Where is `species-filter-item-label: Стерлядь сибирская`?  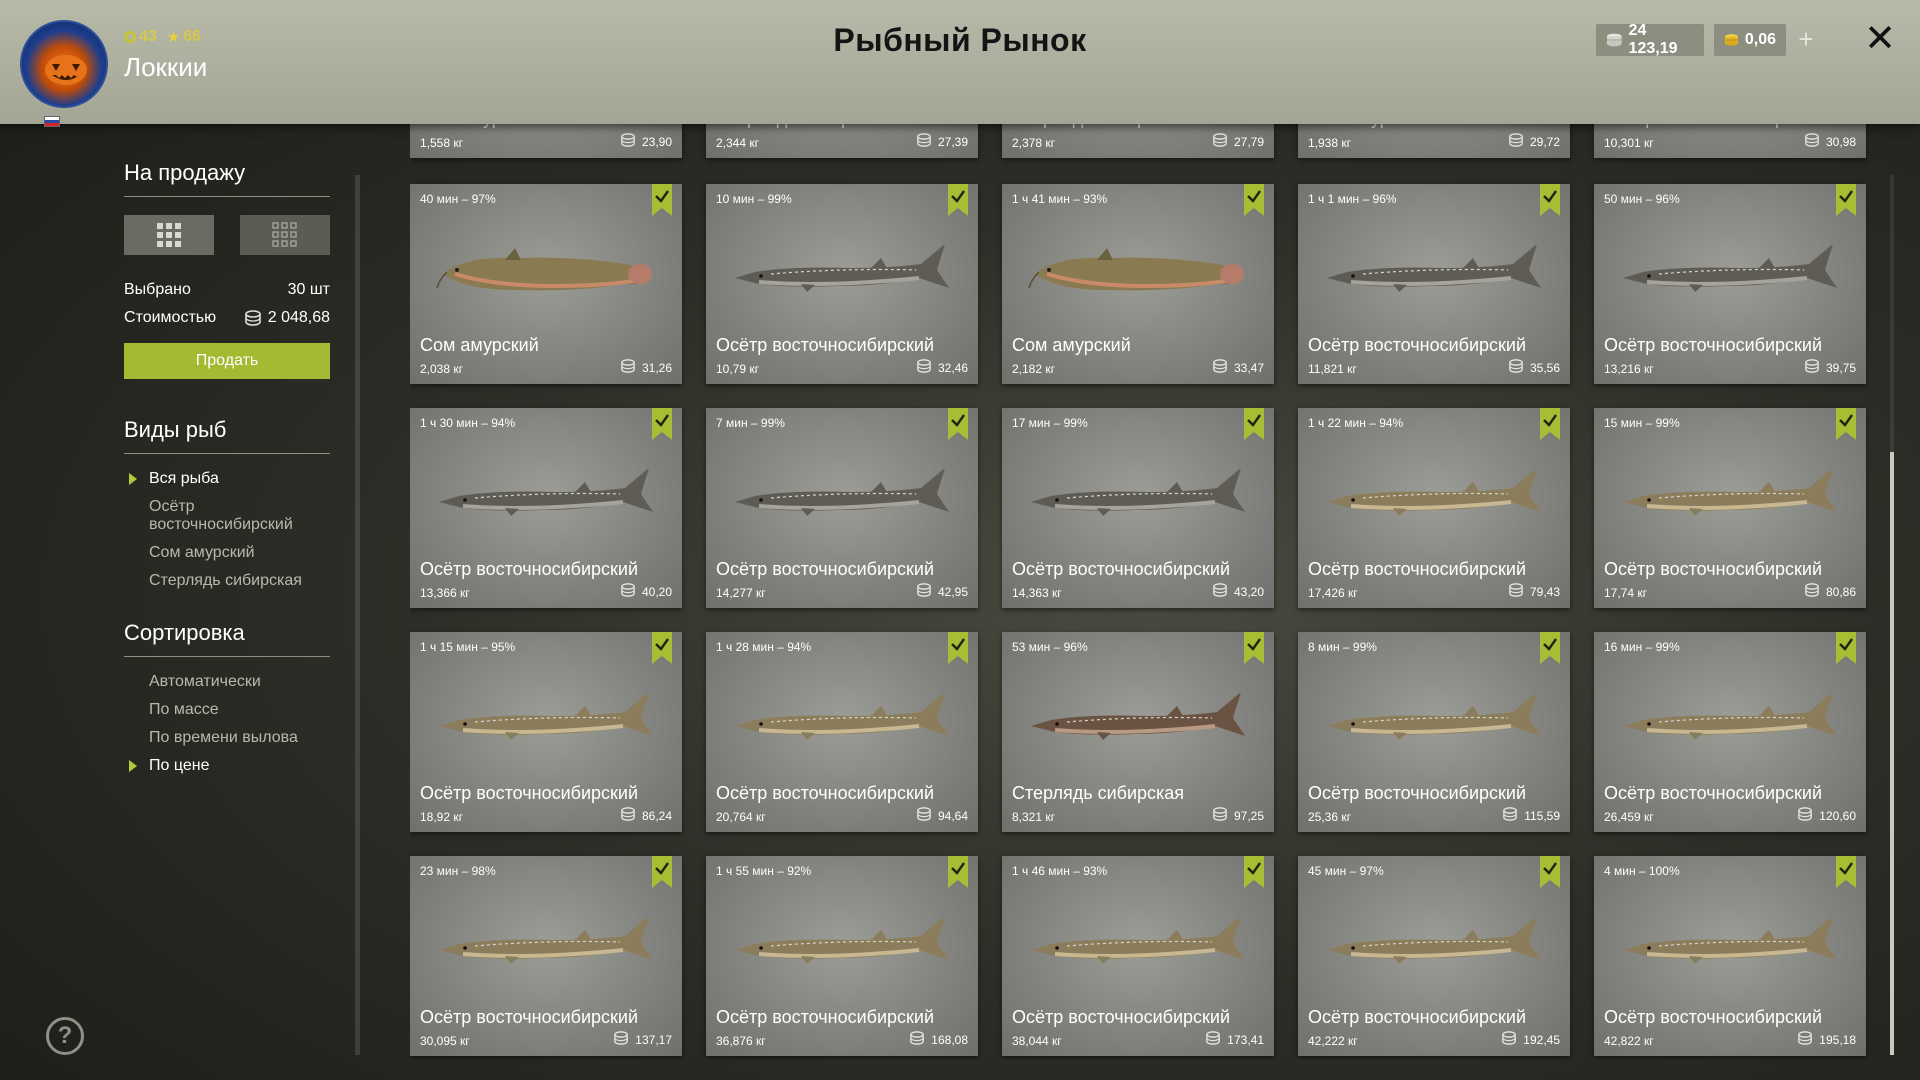 species-filter-item-label: Стерлядь сибирская is located at coordinates (225, 580).